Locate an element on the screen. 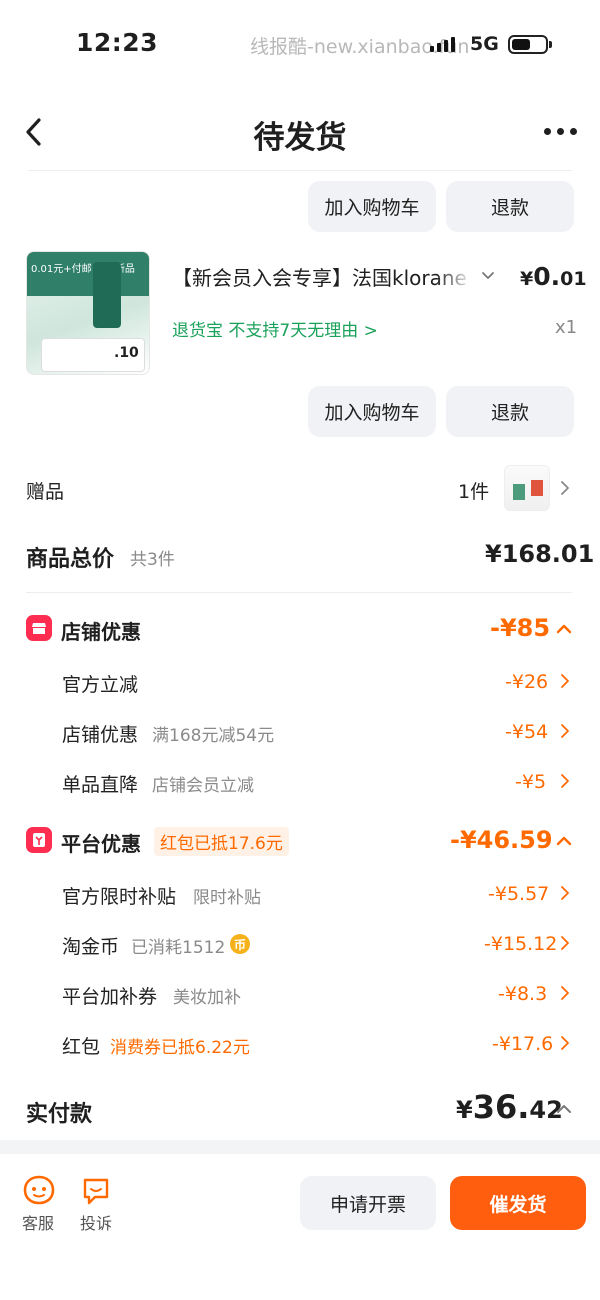 Image resolution: width=600 pixels, height=1300 pixels. service-info: 退货宝 不支持7天无理由 > is located at coordinates (275, 328).